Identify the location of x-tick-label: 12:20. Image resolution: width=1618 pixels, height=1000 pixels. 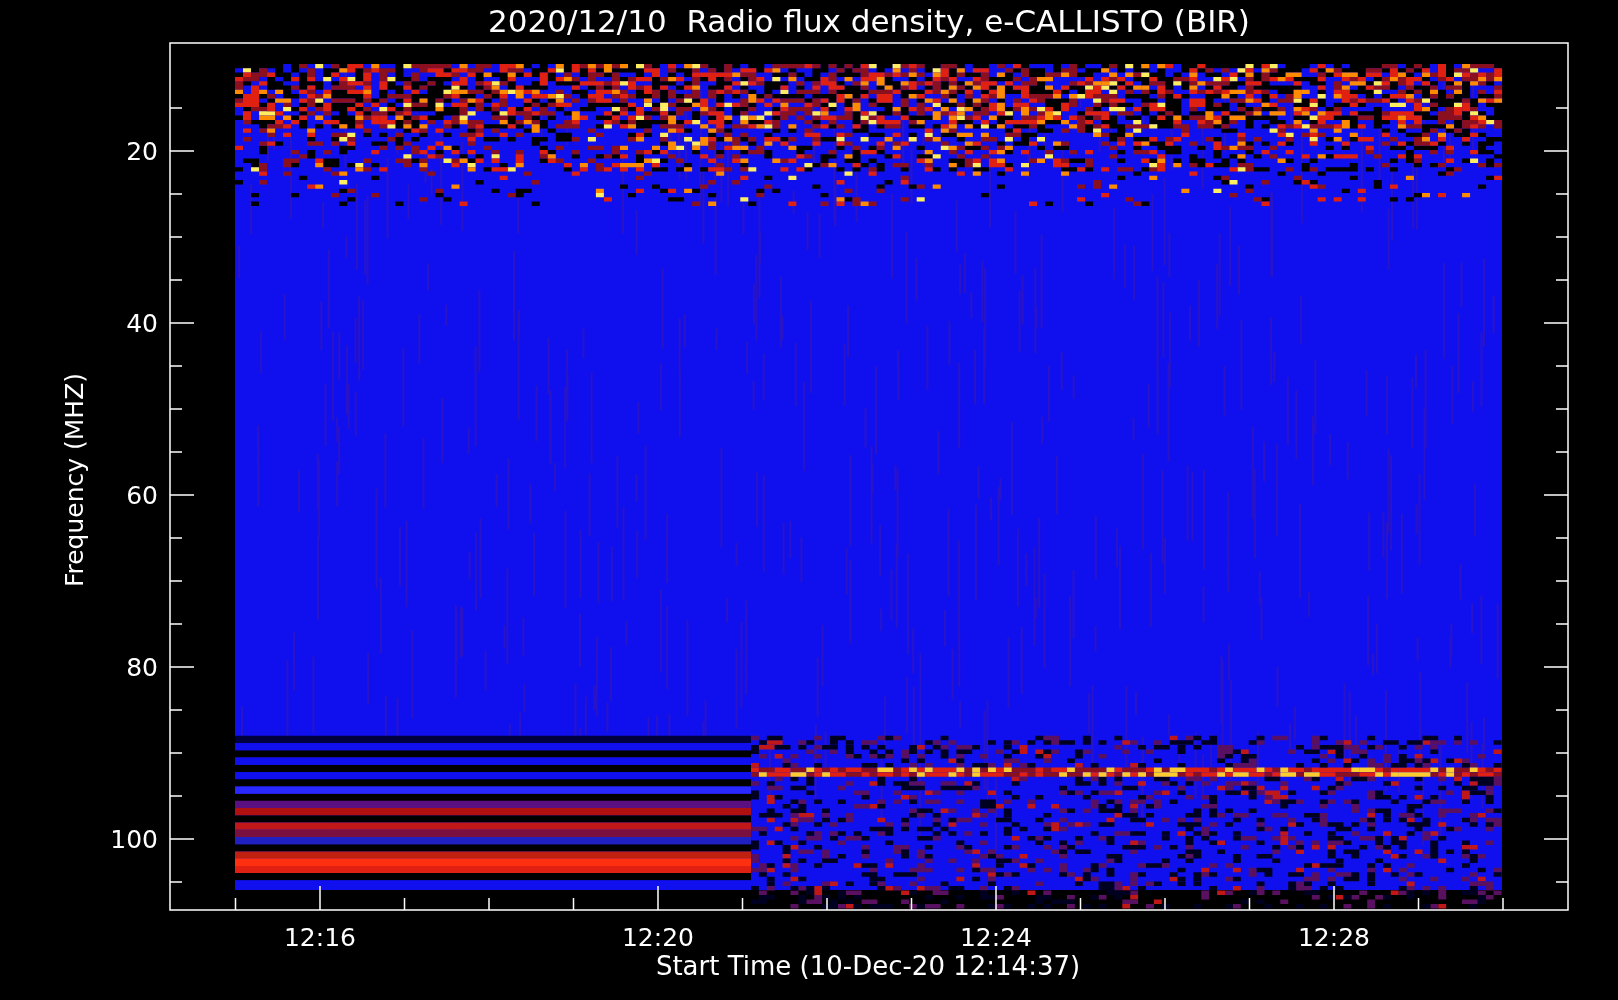
(658, 937).